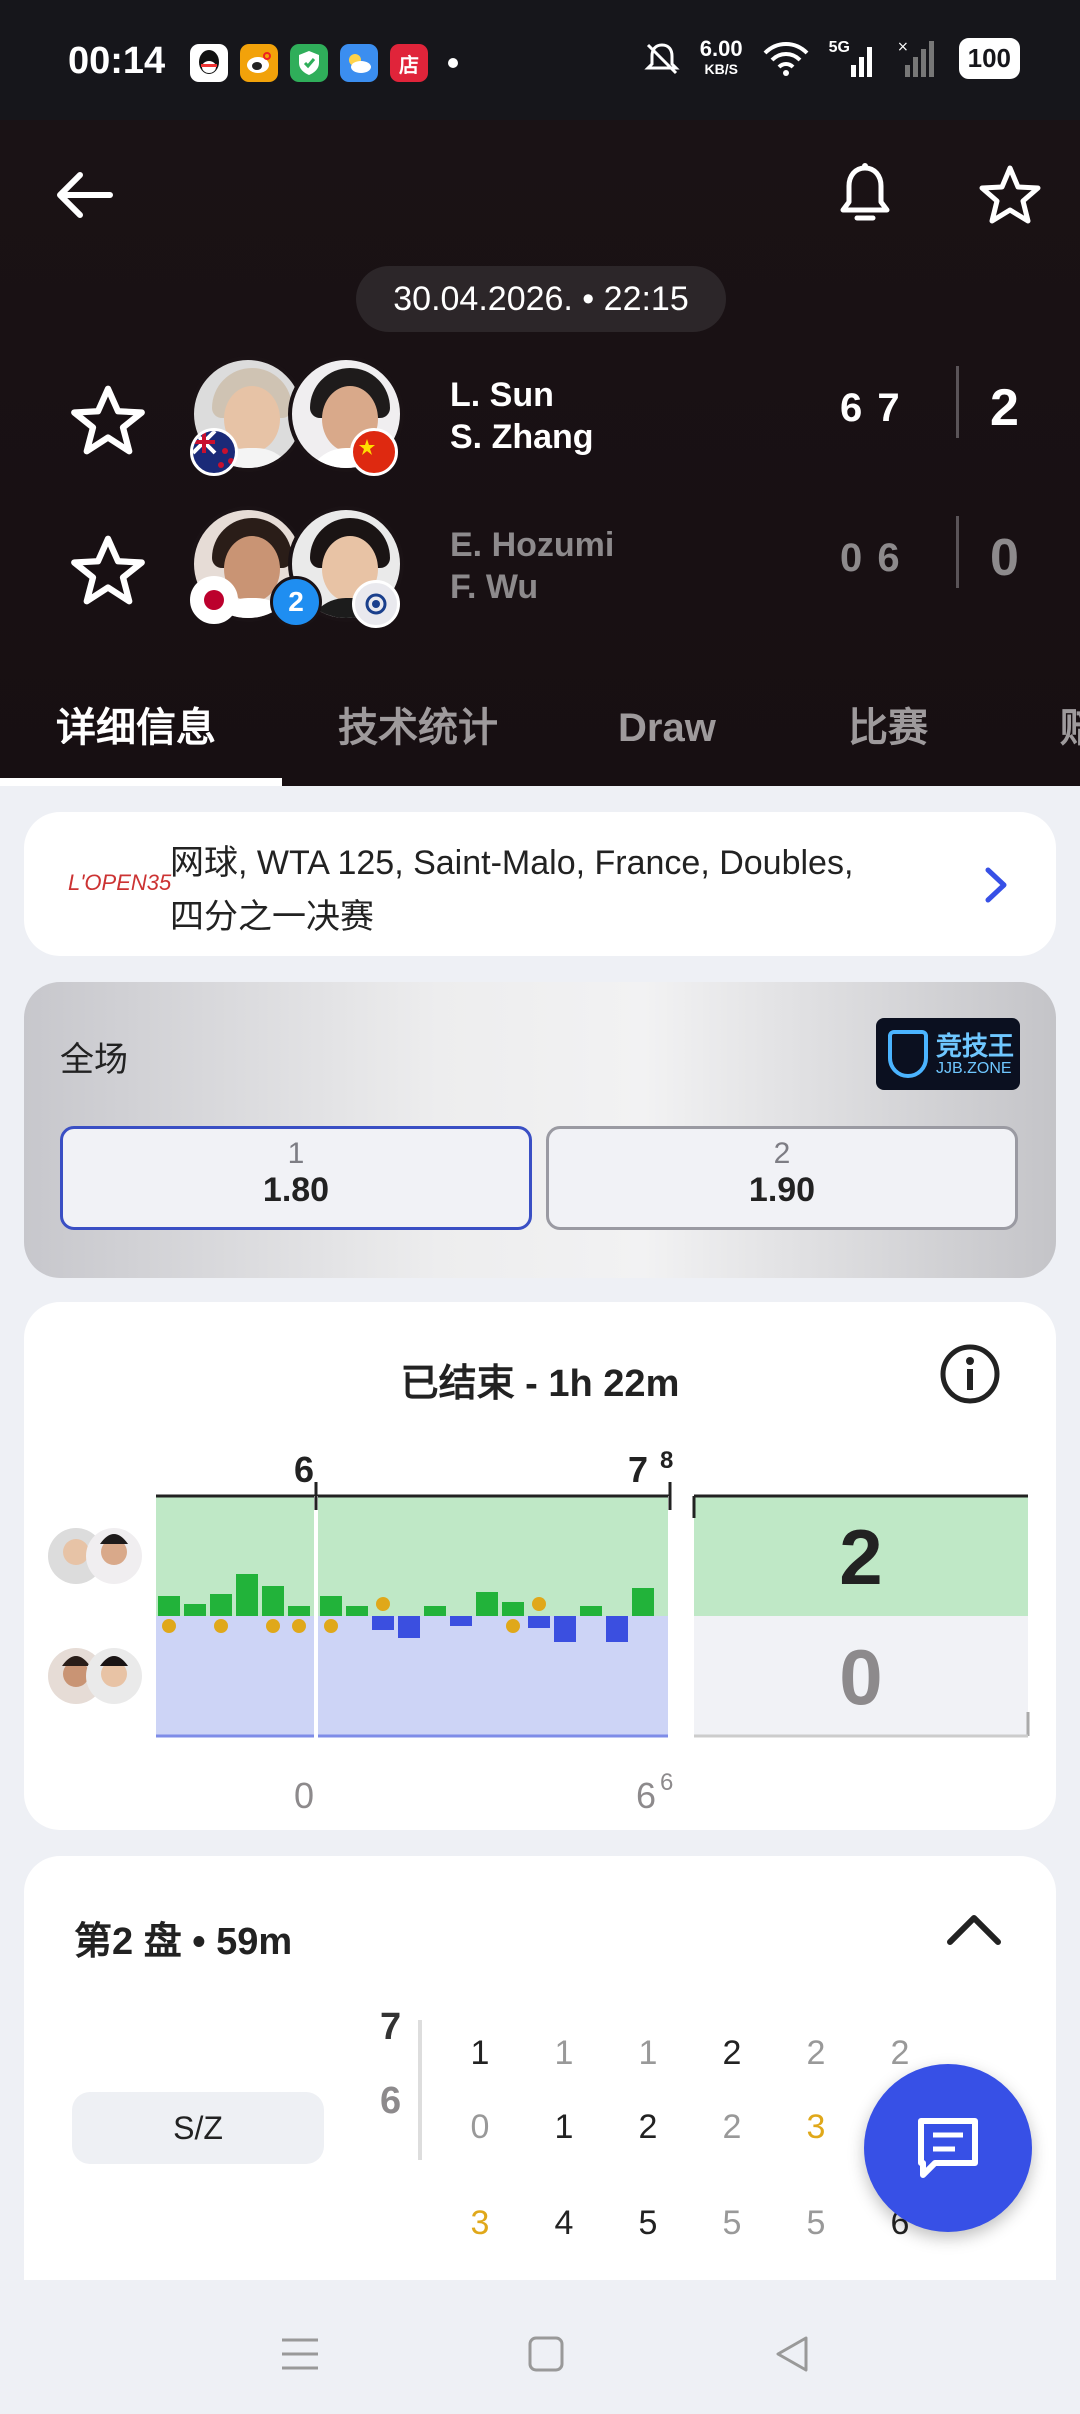 This screenshot has height=2414, width=1080. What do you see at coordinates (259, 63) in the screenshot?
I see `weibo-icon` at bounding box center [259, 63].